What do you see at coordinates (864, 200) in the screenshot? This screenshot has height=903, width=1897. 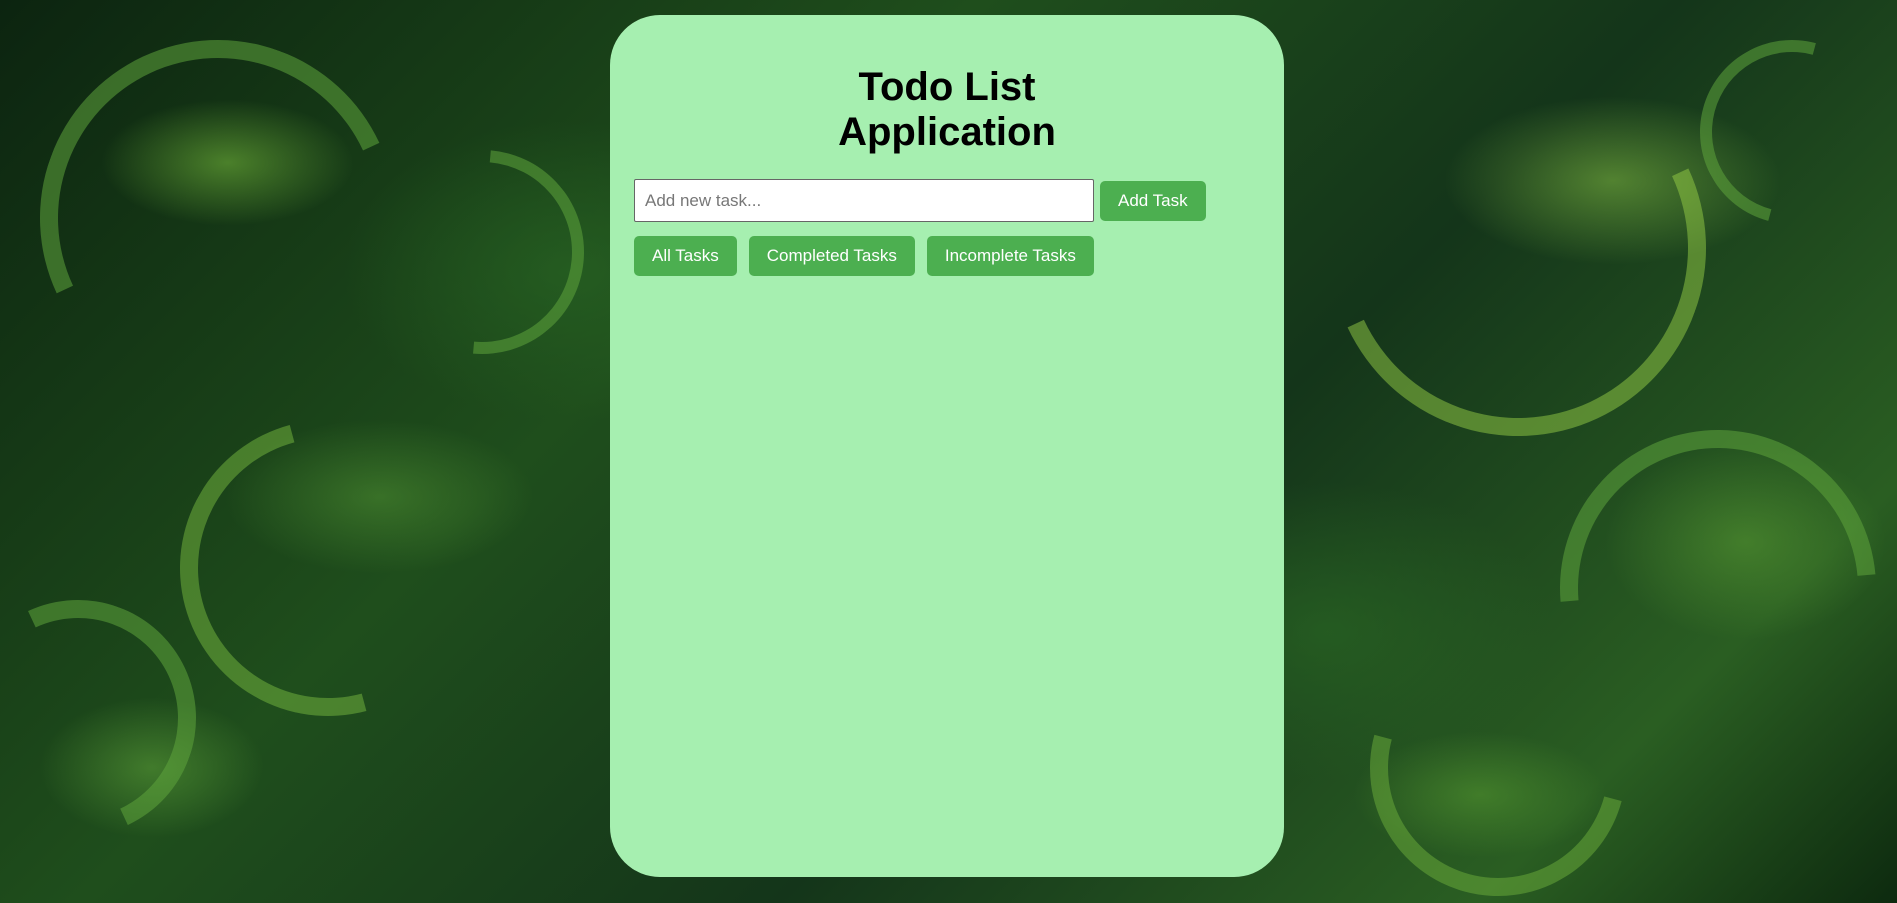 I see `new-task-input` at bounding box center [864, 200].